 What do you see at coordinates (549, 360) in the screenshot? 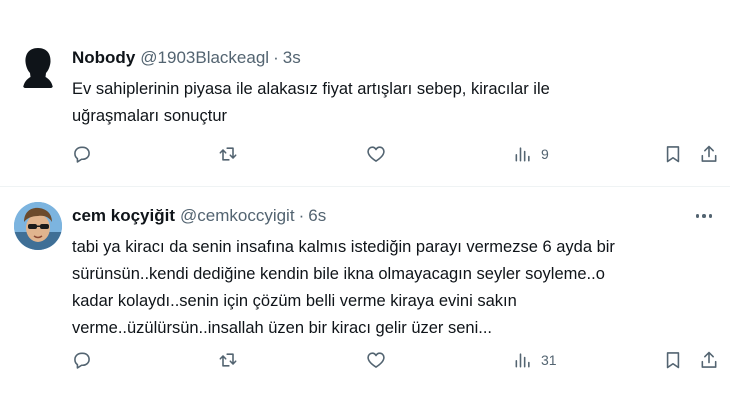
I see `views-count: 31` at bounding box center [549, 360].